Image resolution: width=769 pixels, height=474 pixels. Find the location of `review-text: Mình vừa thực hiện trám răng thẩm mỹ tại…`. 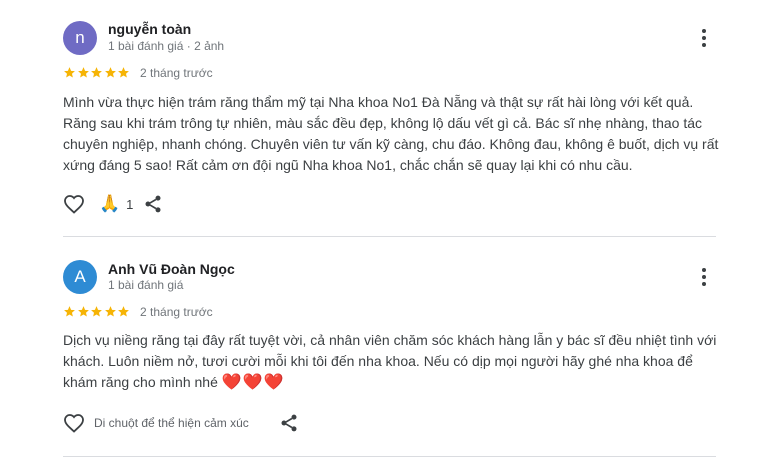

review-text: Mình vừa thực hiện trám răng thẩm mỹ tại… is located at coordinates (391, 133).